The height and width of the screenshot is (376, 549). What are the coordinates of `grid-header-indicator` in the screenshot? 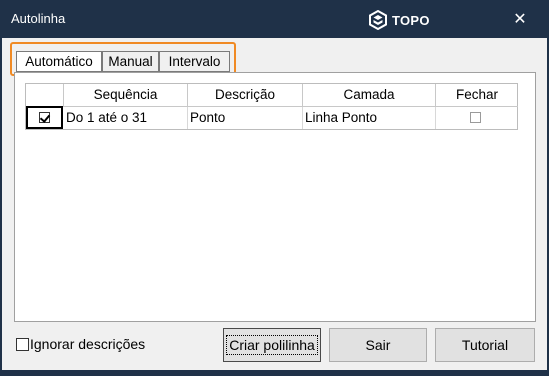 It's located at (45, 95).